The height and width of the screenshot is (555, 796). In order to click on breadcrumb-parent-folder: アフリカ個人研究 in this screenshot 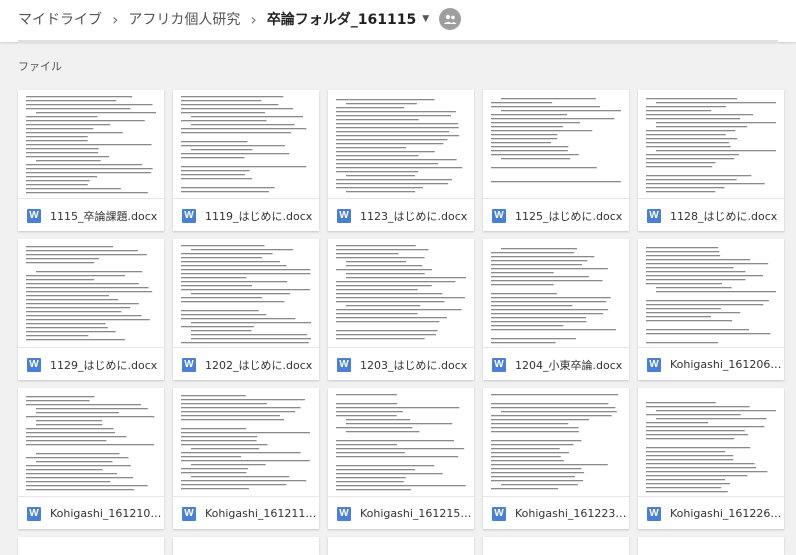, I will do `click(184, 19)`.